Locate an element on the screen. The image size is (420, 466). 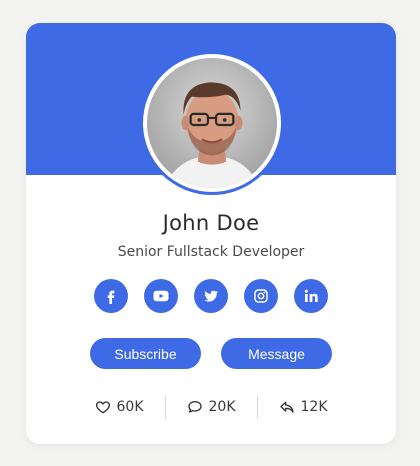
instagram-link is located at coordinates (261, 296).